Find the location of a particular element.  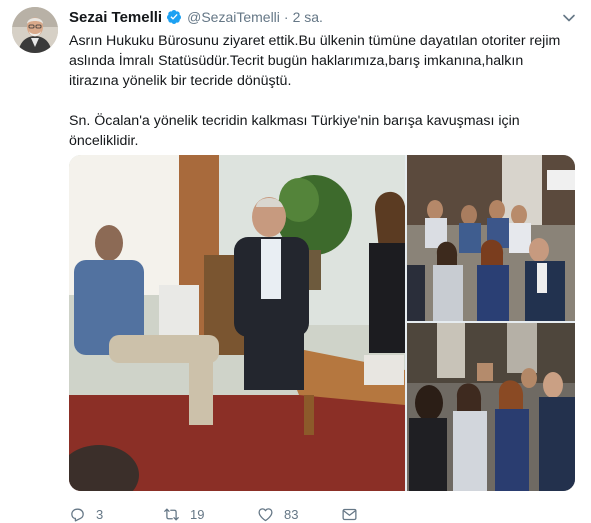

timestamp: 2 sa. is located at coordinates (308, 17).